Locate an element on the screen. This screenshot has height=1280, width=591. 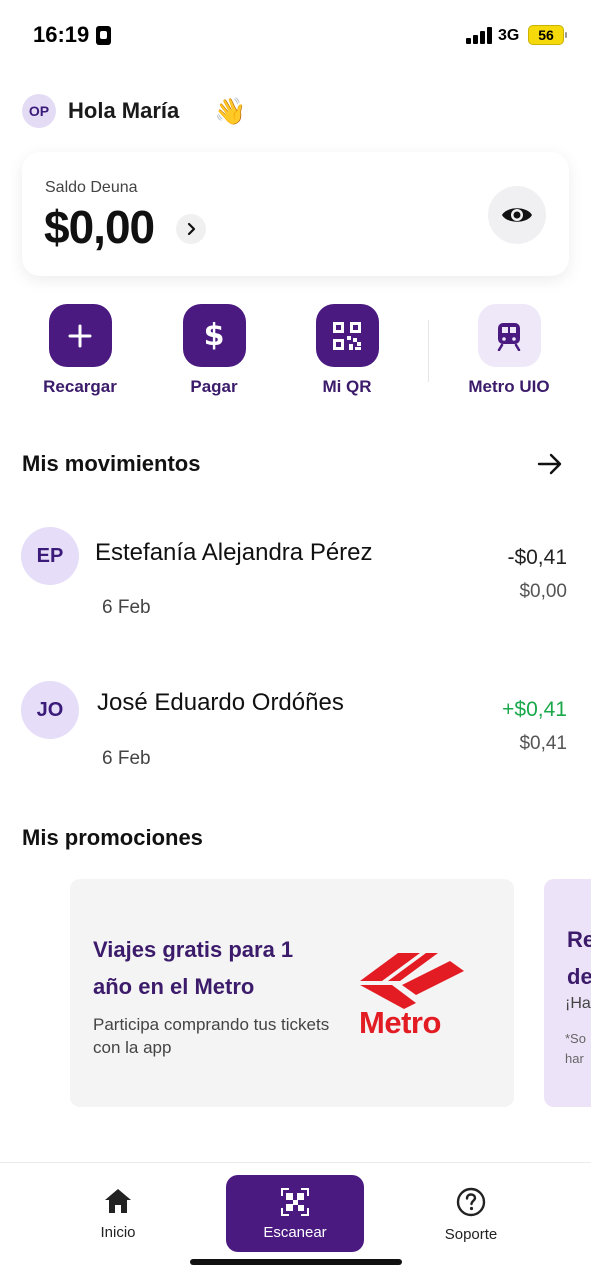
balance-card: Saldo Deuna $0,00 is located at coordinates (295, 214).